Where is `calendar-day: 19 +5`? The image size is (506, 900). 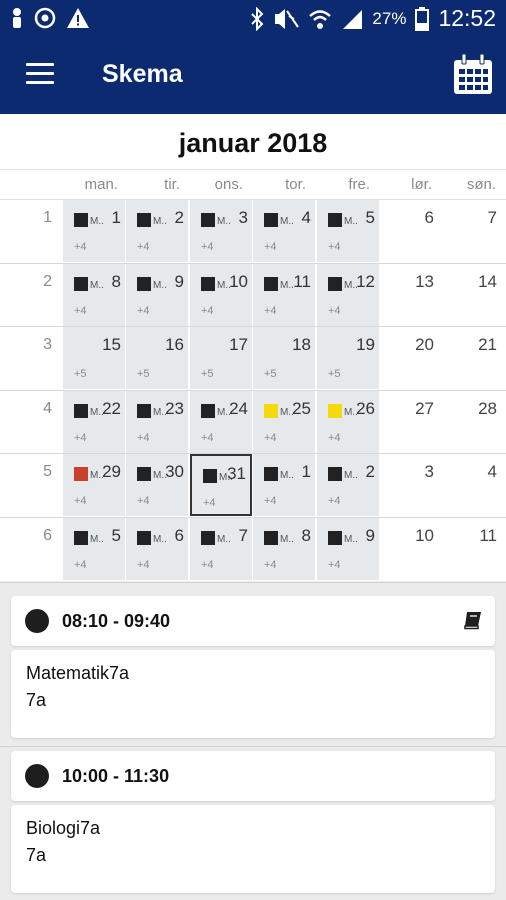 calendar-day: 19 +5 is located at coordinates (348, 358).